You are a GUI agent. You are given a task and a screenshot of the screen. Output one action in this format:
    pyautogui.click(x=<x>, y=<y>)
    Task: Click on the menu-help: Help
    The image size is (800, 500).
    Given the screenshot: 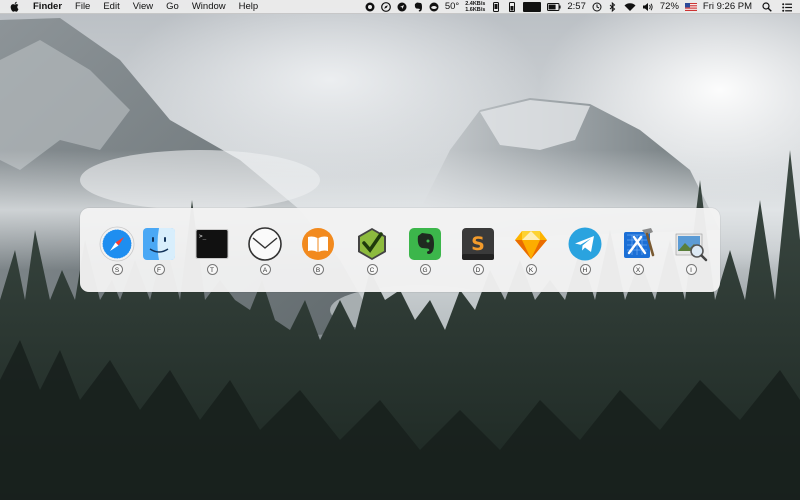 What is the action you would take?
    pyautogui.click(x=249, y=7)
    